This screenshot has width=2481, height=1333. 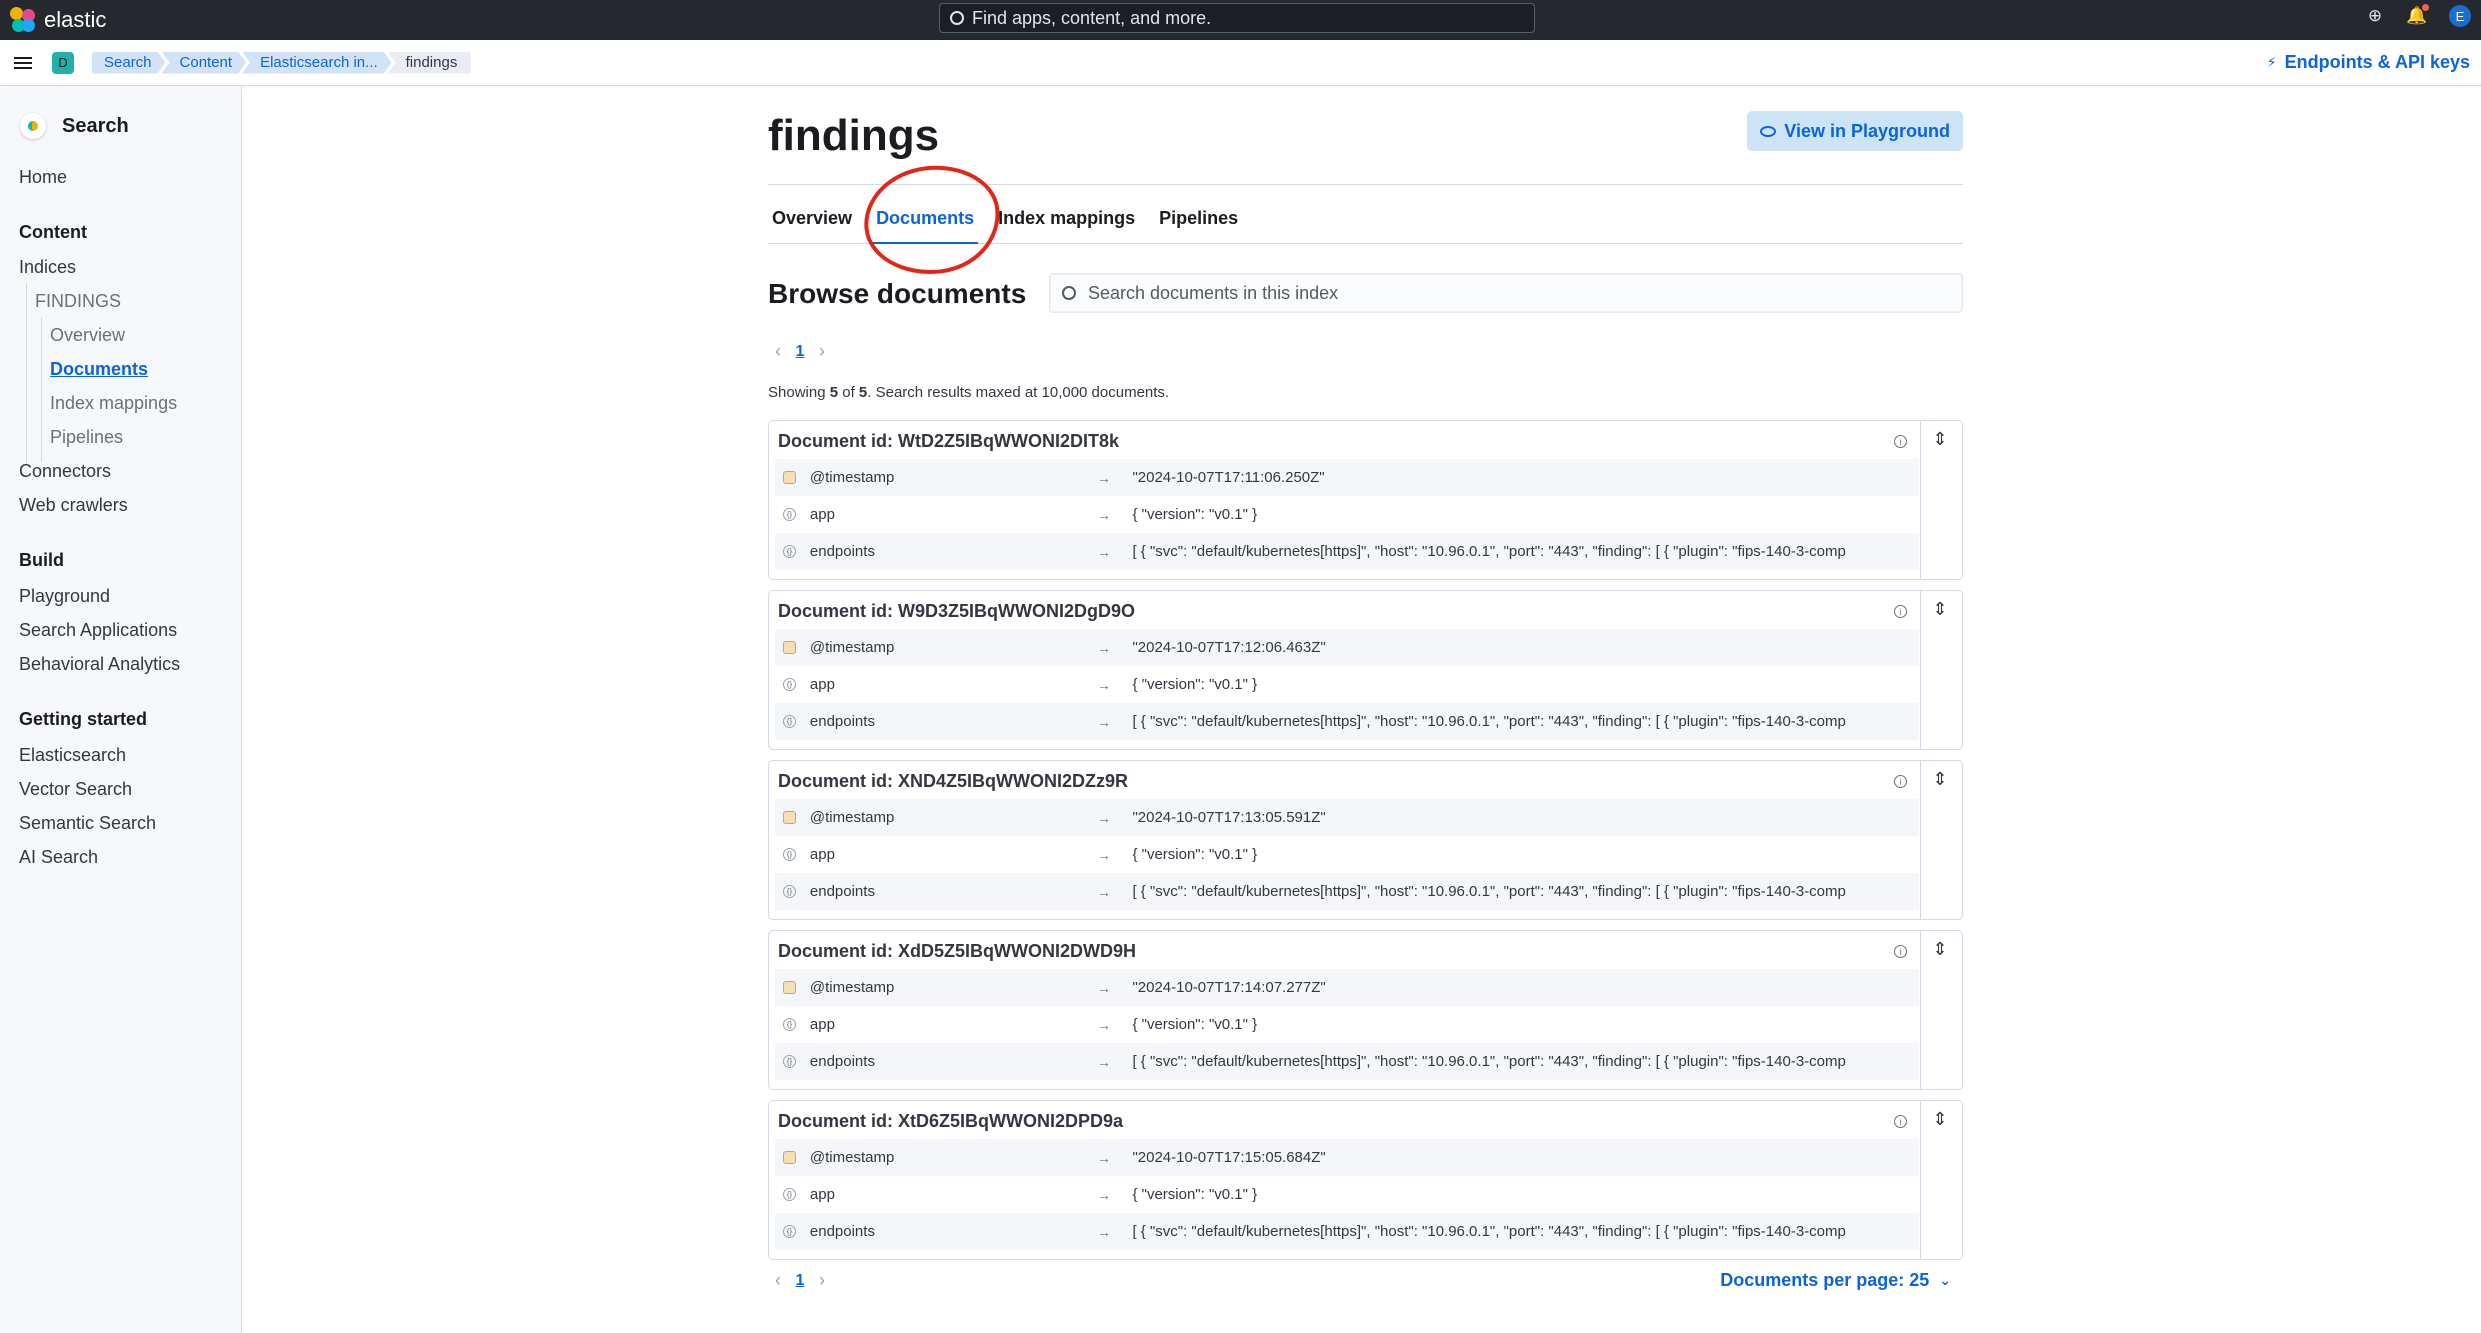 What do you see at coordinates (129, 63) in the screenshot?
I see `breadcrumb-search: Search` at bounding box center [129, 63].